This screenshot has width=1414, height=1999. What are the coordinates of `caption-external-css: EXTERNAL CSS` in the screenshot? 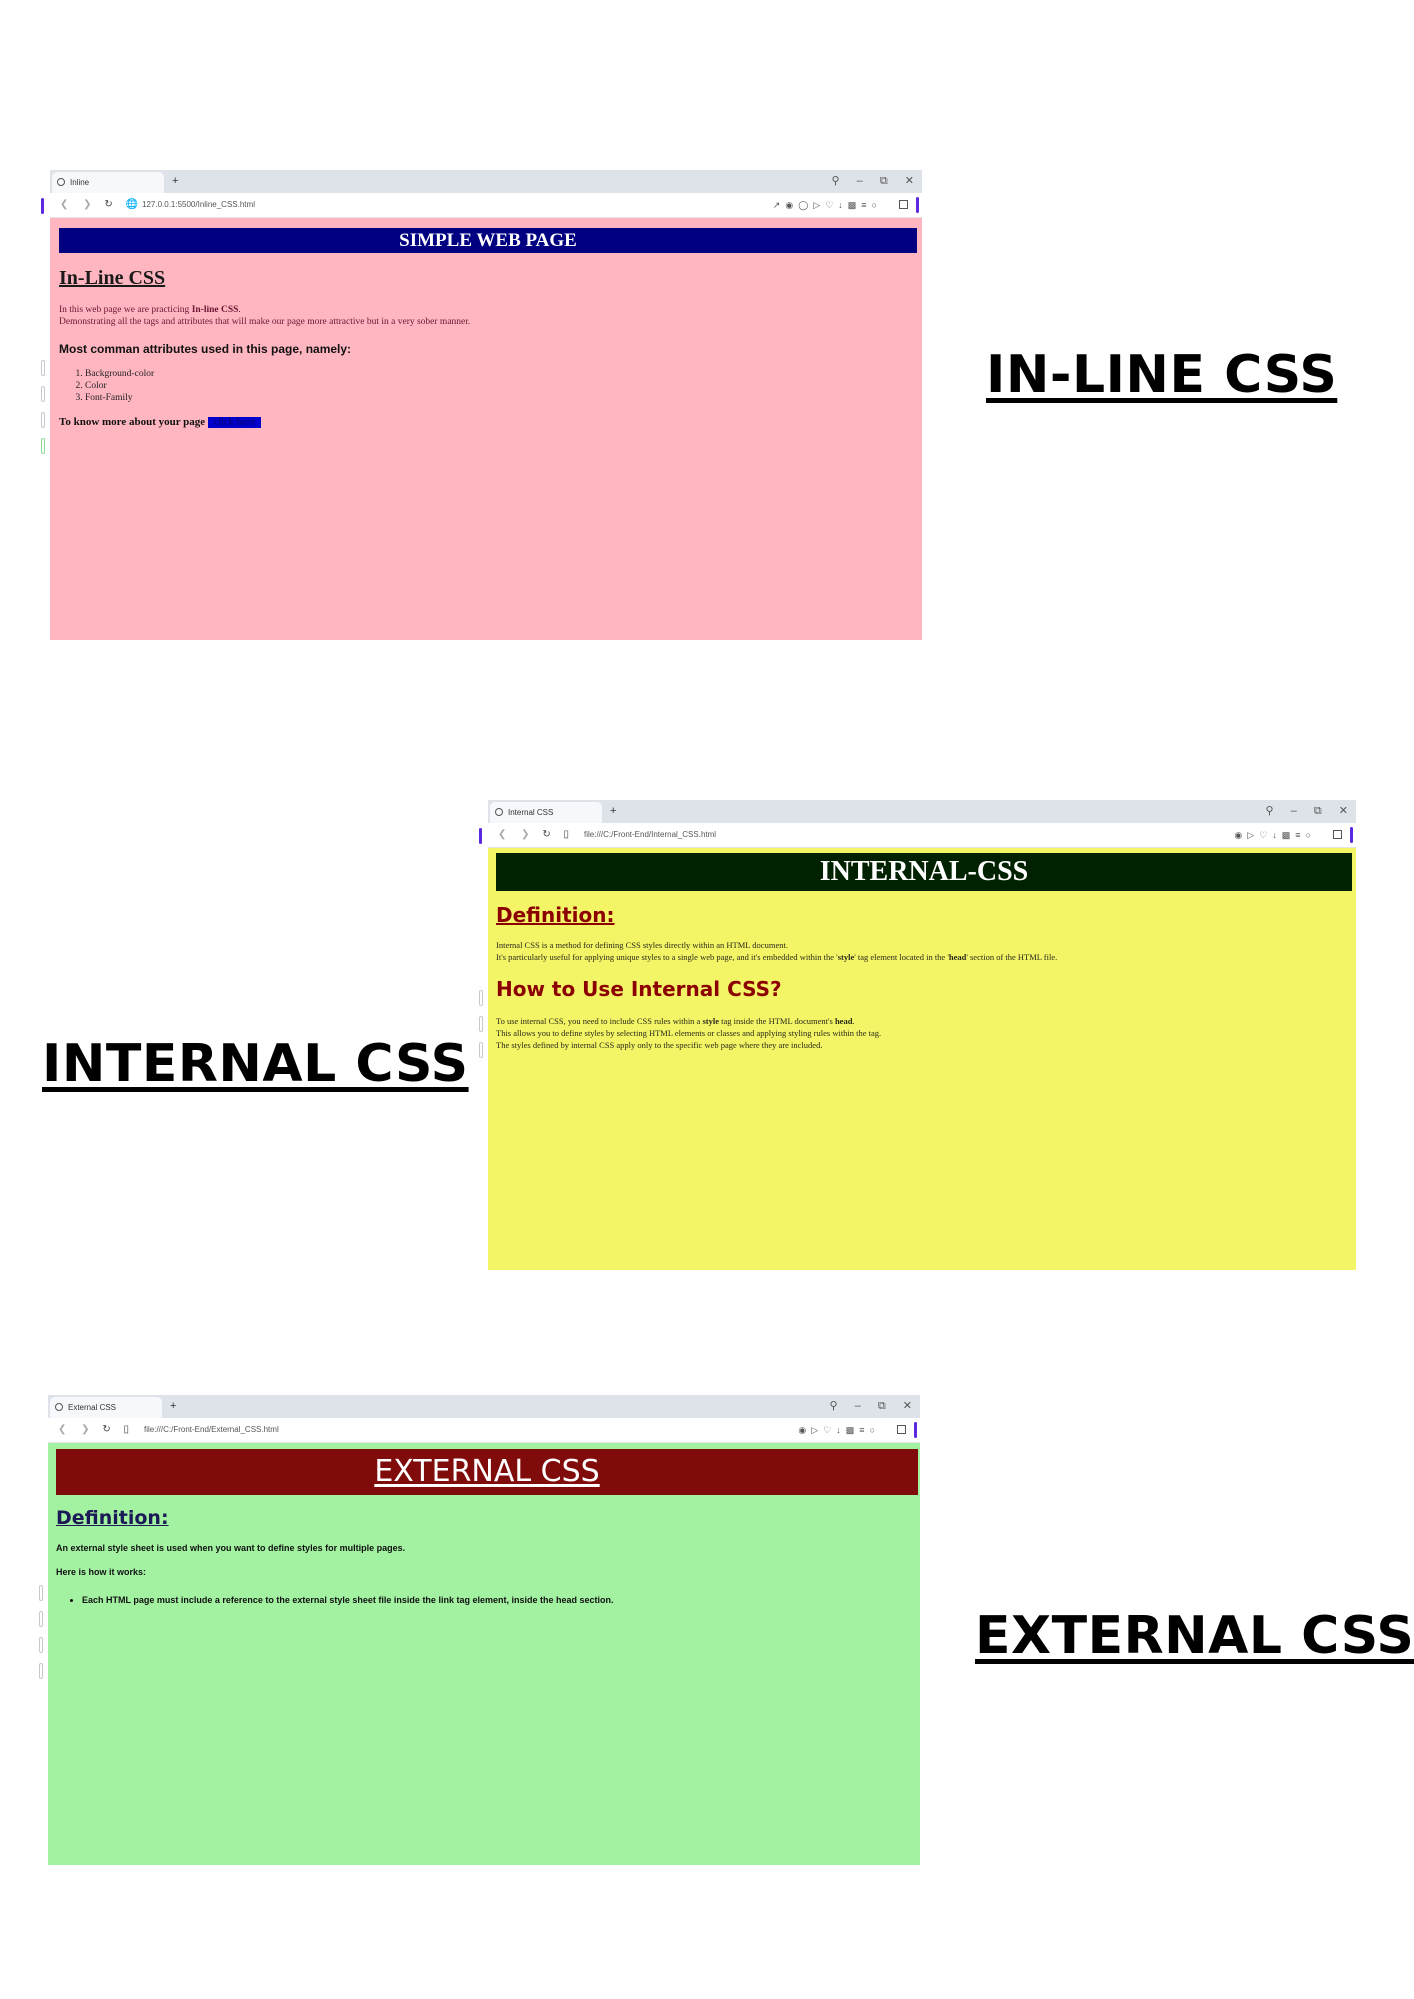 It's located at (1194, 1636).